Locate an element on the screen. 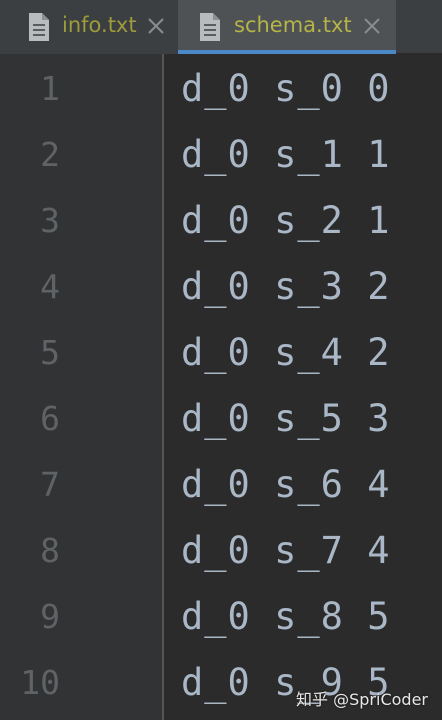 The width and height of the screenshot is (442, 720). code-line: d_0 s_7 4 is located at coordinates (285, 551).